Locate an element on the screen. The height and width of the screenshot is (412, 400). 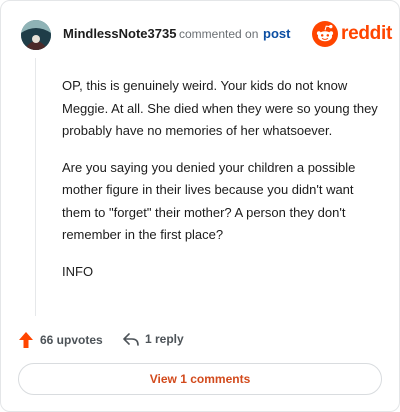
upvote-arrow-icon is located at coordinates (26, 340).